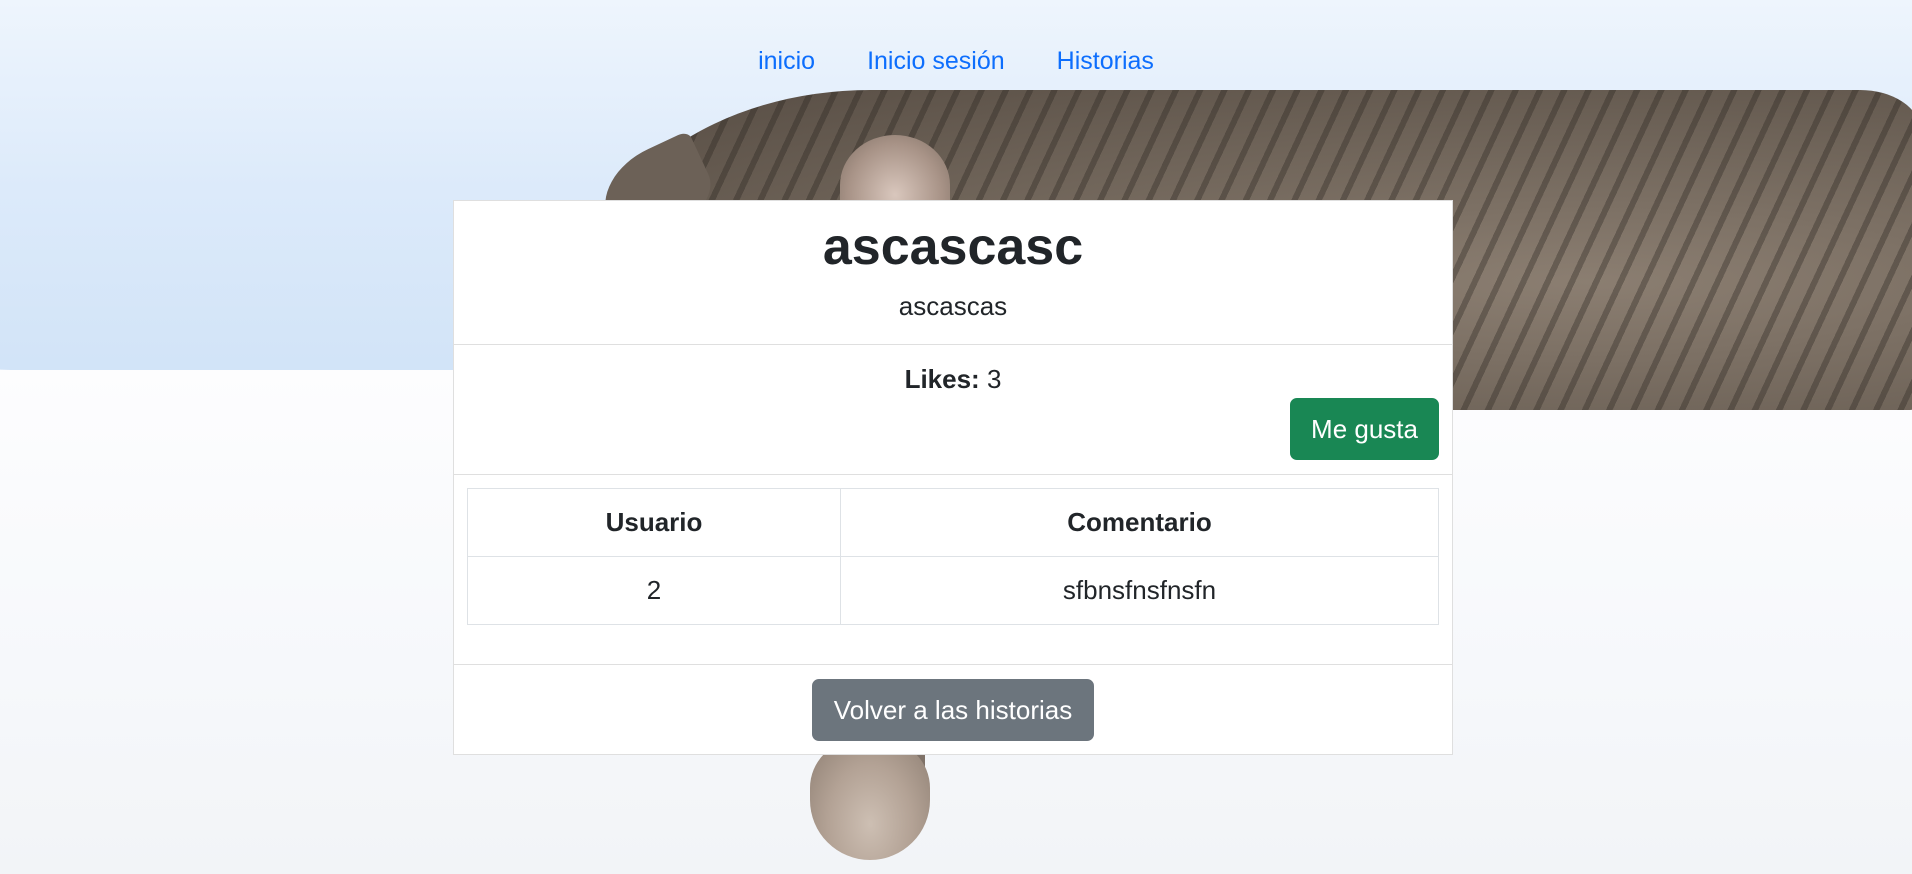 The width and height of the screenshot is (1912, 874). I want to click on story-subtitle: ascascas, so click(953, 306).